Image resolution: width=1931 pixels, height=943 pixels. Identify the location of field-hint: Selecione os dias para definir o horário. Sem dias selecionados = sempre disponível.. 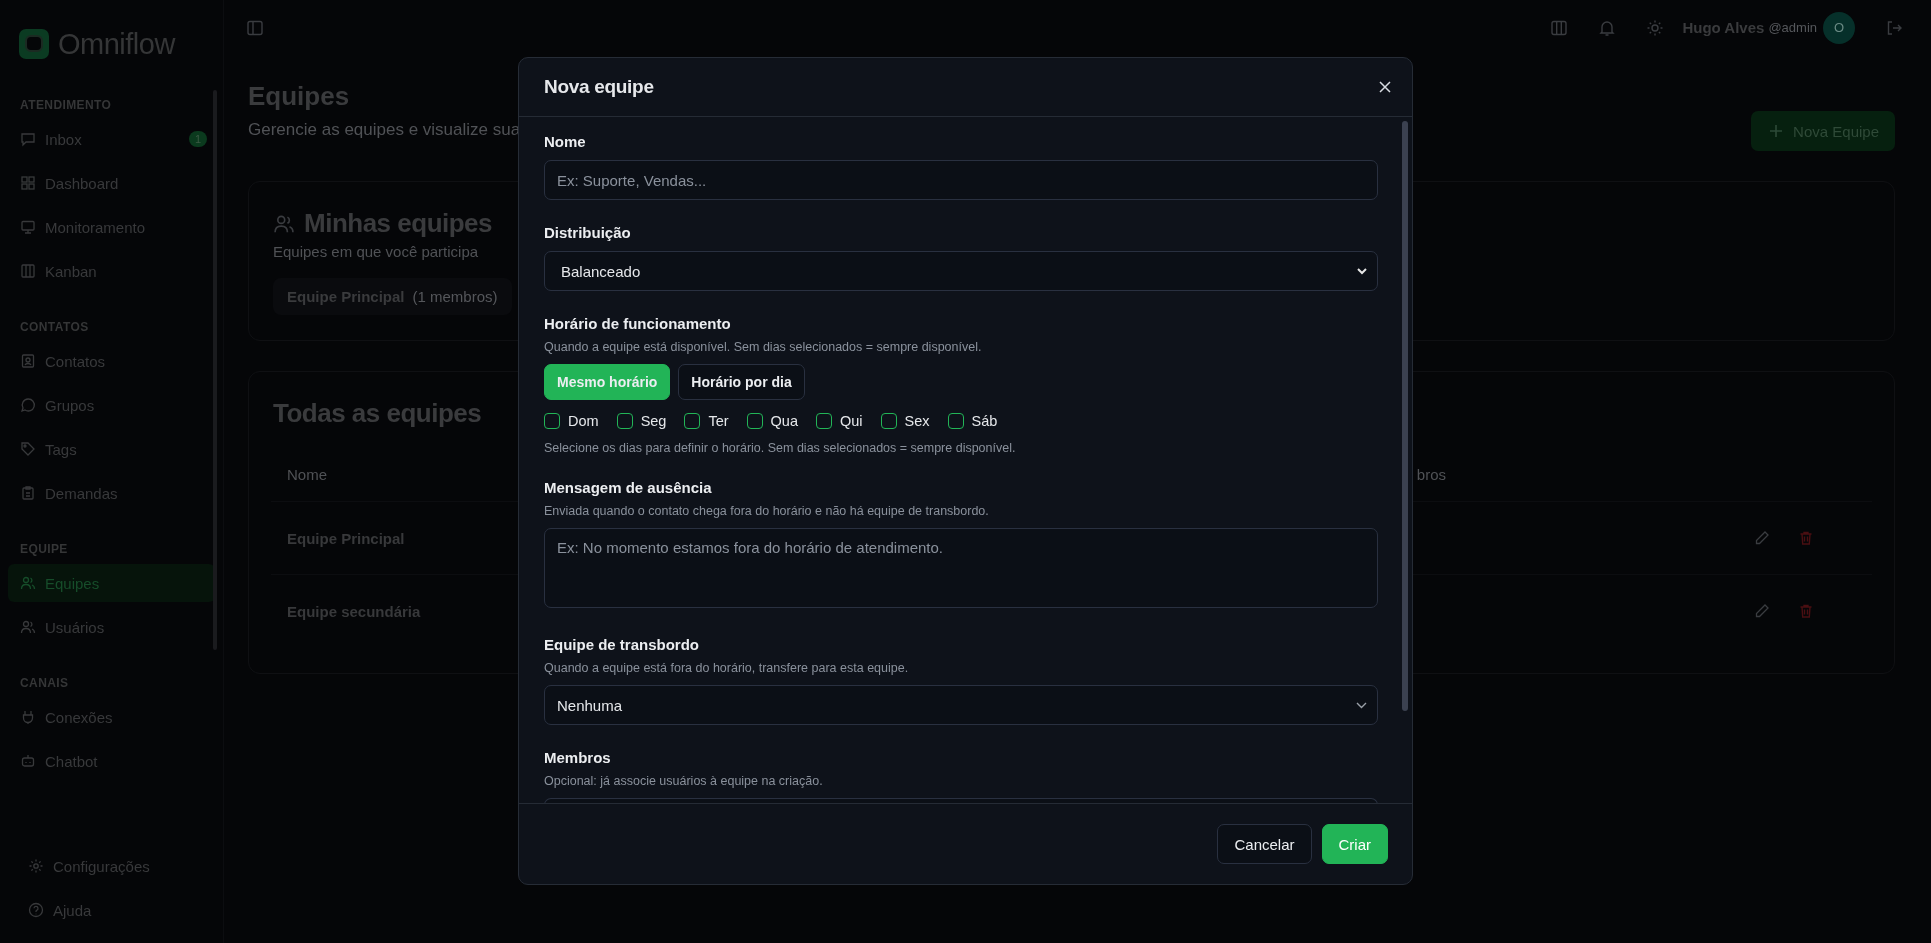
(780, 448).